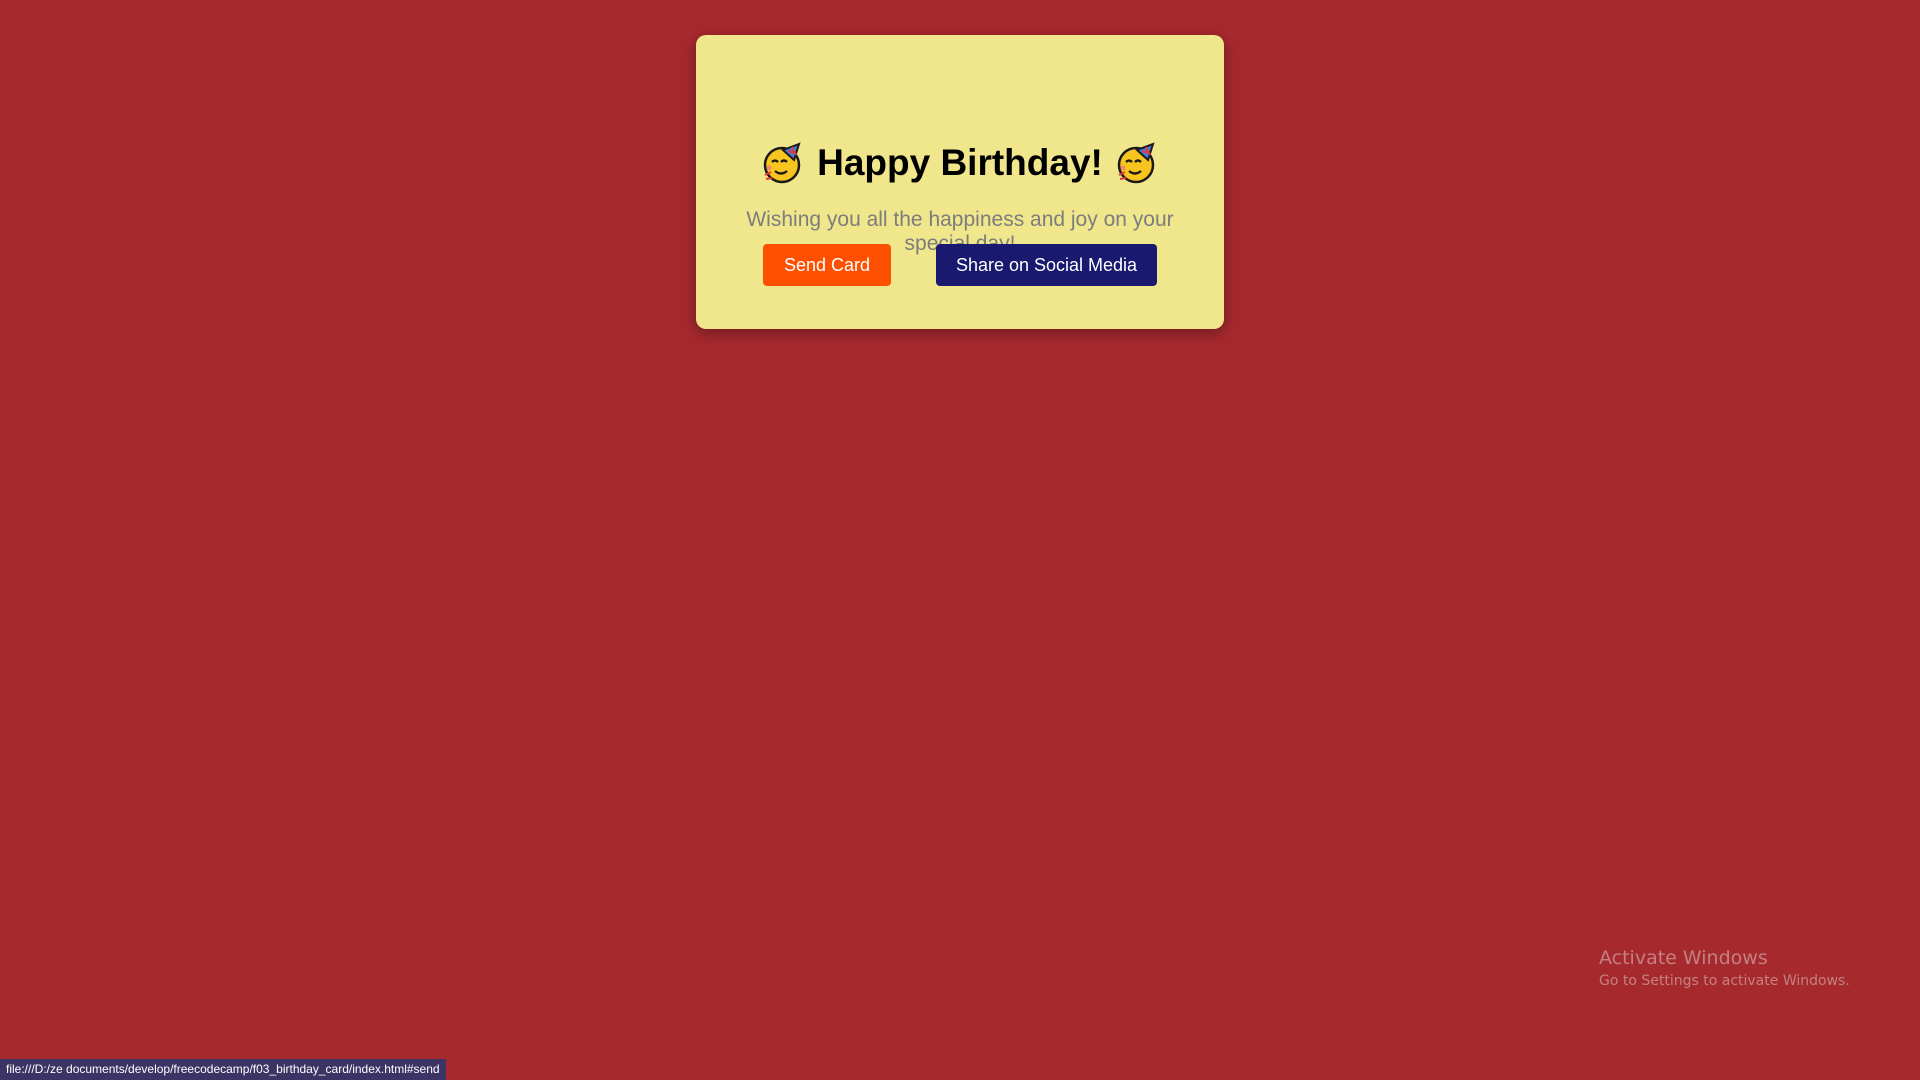 The height and width of the screenshot is (1080, 1920). I want to click on activate-windows-title: Activate Windows, so click(1683, 958).